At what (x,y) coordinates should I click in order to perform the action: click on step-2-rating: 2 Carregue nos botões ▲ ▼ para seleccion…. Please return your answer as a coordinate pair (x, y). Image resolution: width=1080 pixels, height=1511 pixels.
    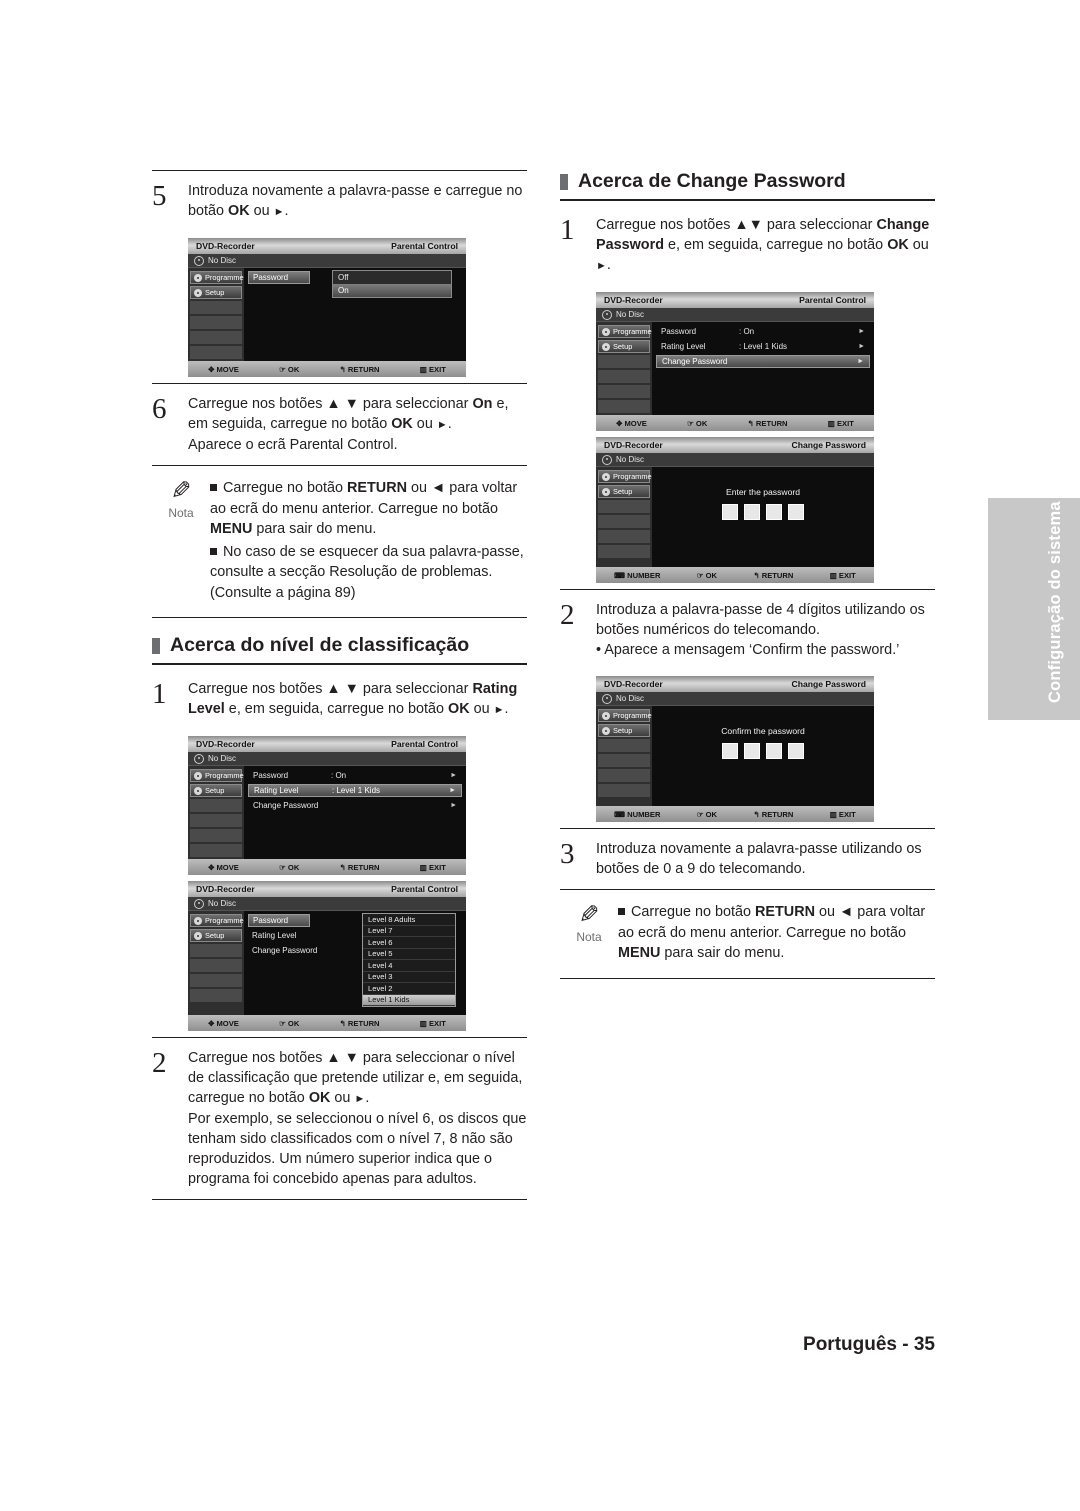
    Looking at the image, I should click on (339, 1118).